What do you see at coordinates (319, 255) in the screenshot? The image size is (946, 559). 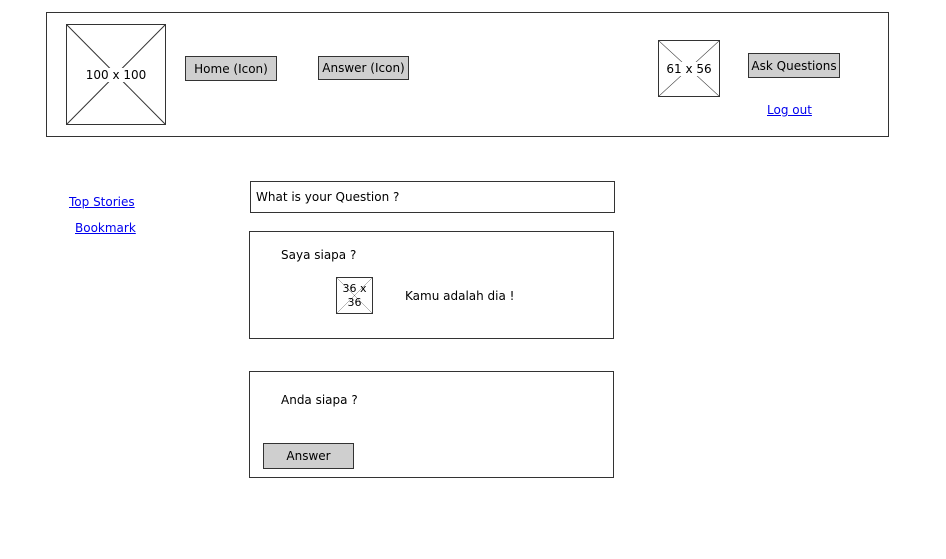 I see `question-text: Saya siapa ?` at bounding box center [319, 255].